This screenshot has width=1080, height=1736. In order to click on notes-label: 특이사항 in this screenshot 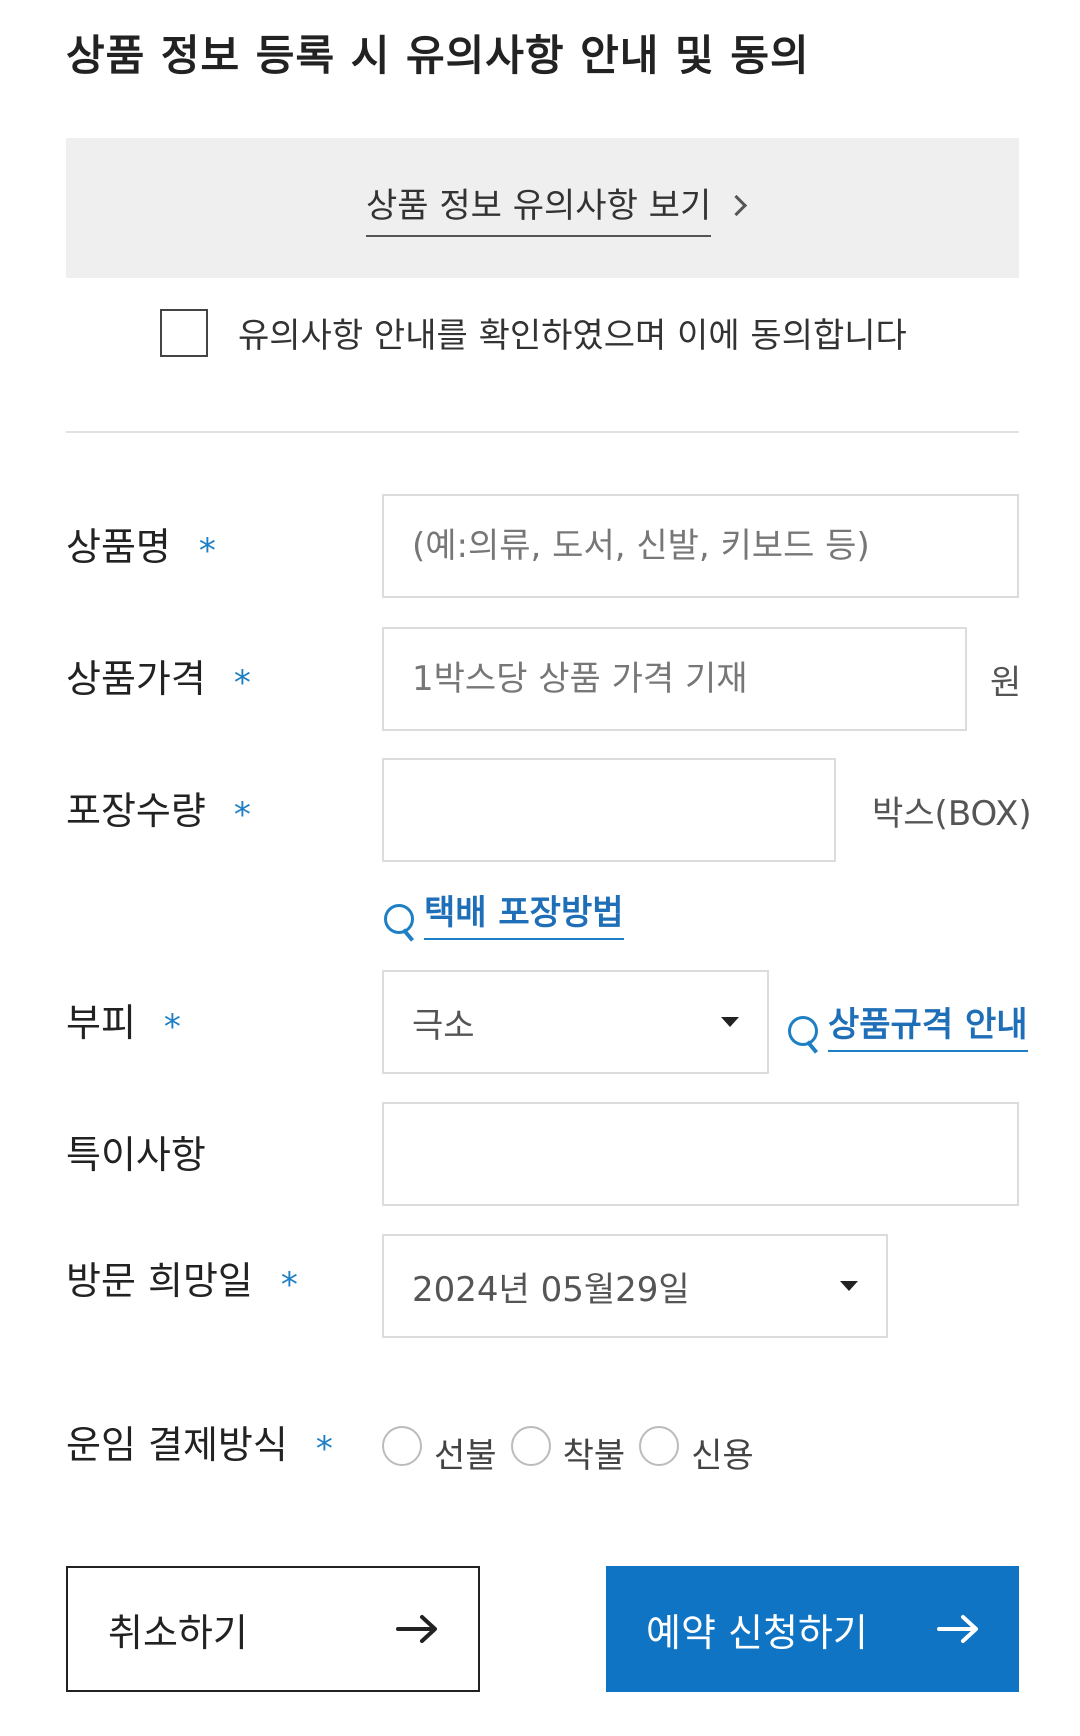, I will do `click(136, 1151)`.